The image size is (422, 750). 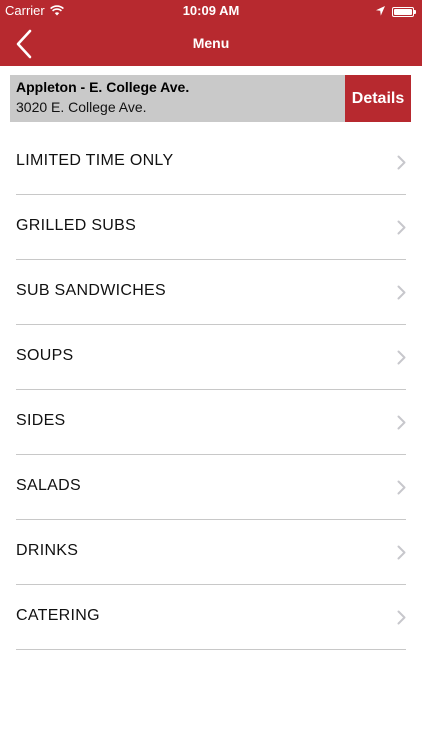 What do you see at coordinates (211, 552) in the screenshot?
I see `menu-item-drinks: DRINKS` at bounding box center [211, 552].